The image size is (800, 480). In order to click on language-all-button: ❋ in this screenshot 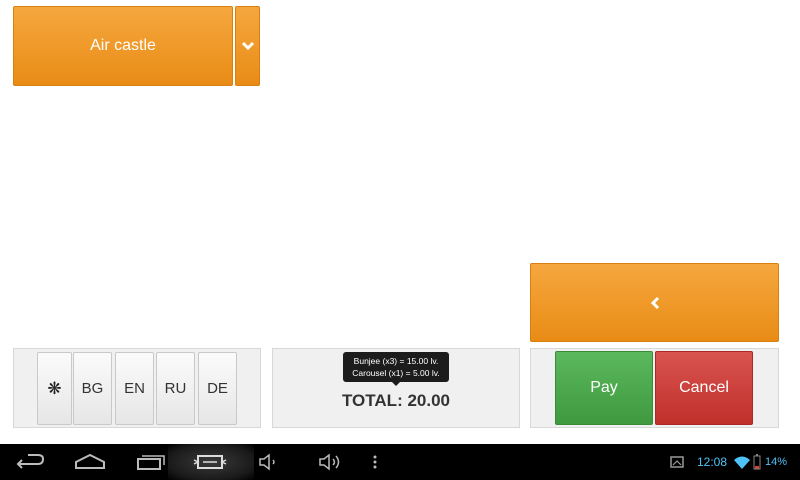, I will do `click(54, 388)`.